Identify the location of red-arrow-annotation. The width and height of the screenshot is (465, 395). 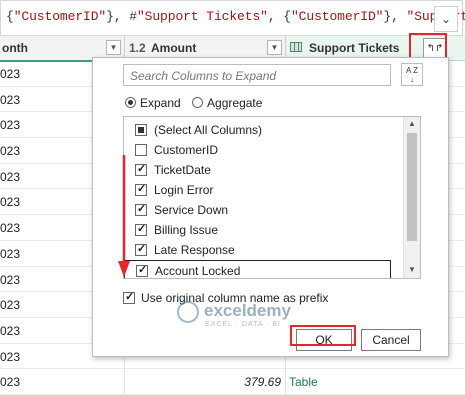
(124, 217).